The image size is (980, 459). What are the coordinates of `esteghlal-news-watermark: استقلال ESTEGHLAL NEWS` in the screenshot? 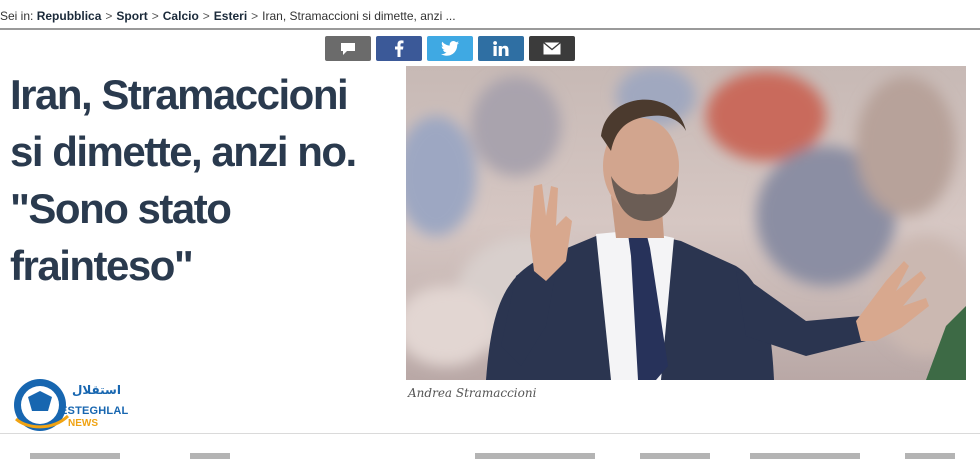 It's located at (70, 405).